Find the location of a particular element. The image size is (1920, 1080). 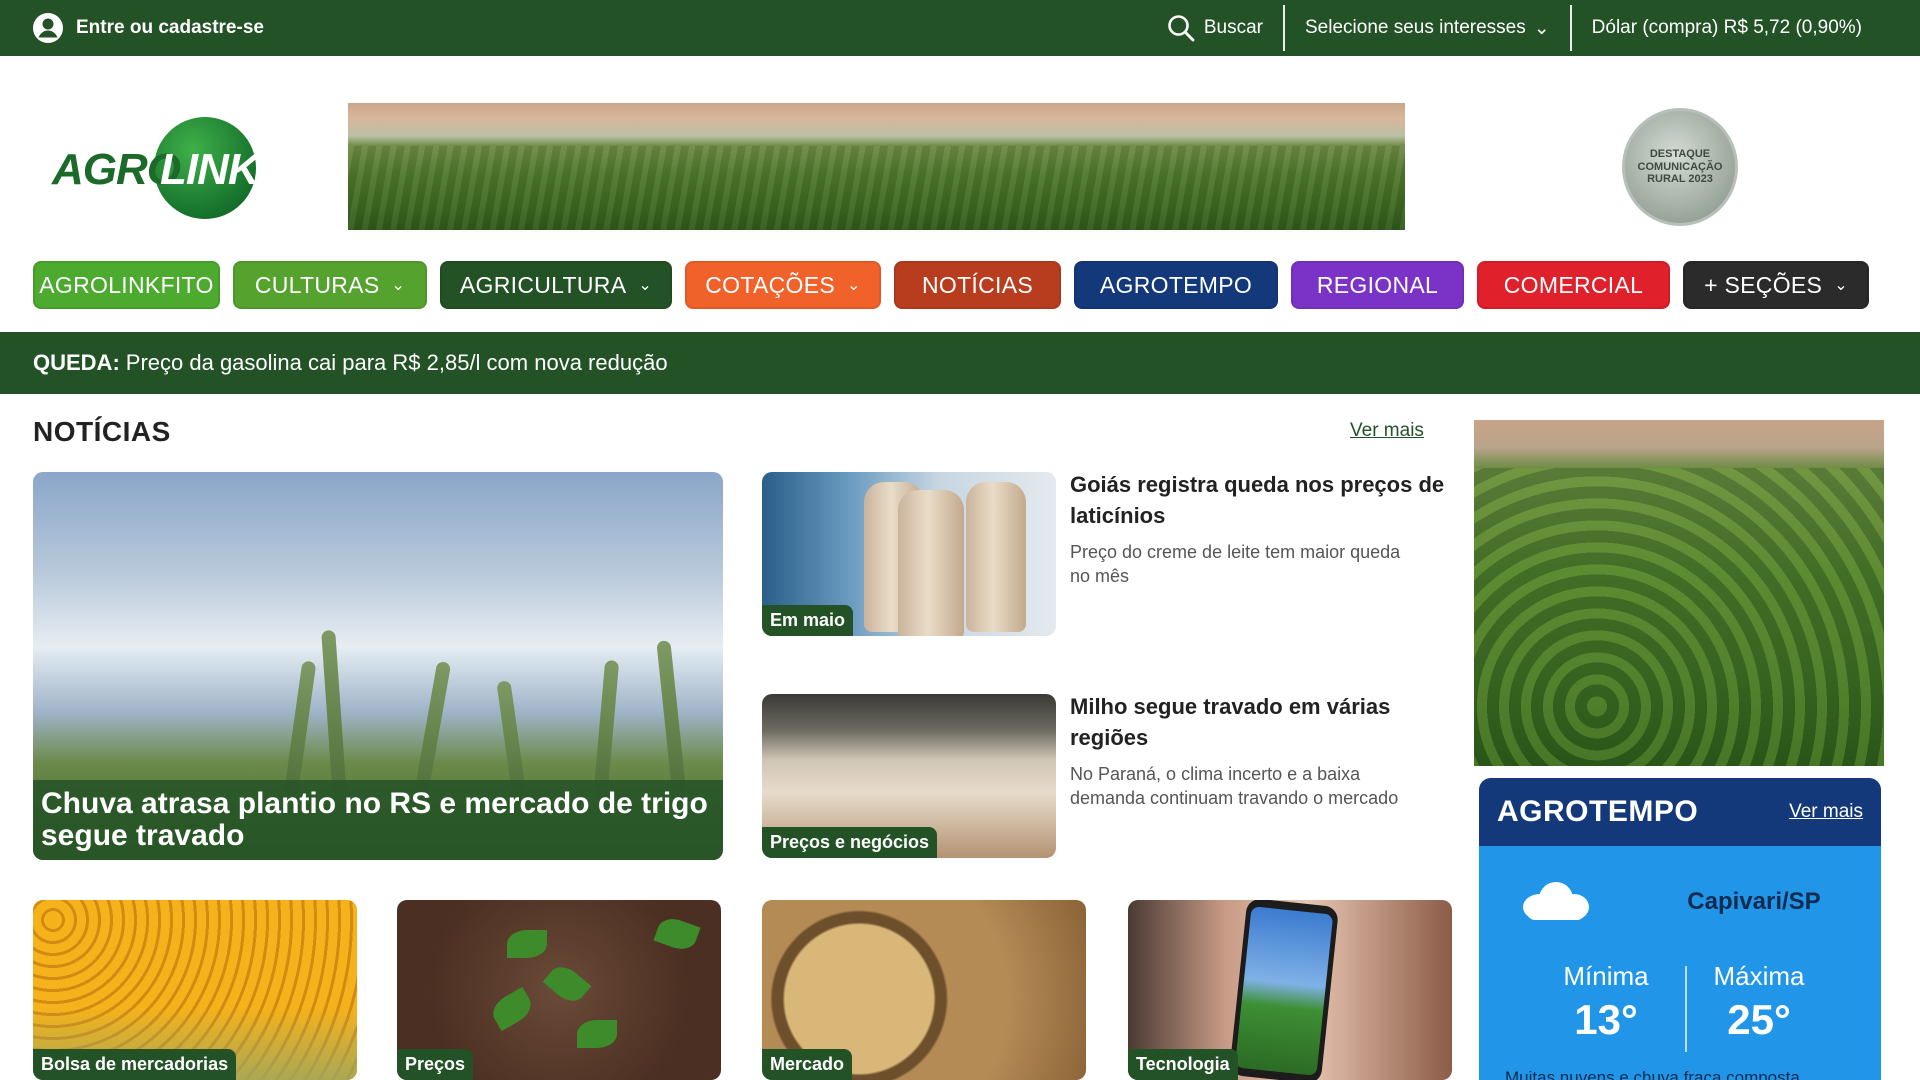

card-tag: Mercado is located at coordinates (807, 1064).